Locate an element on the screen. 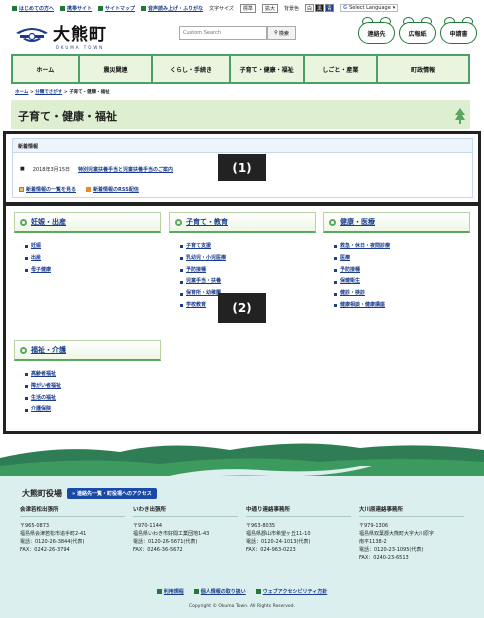  list-item: 介護保険 is located at coordinates (93, 410).